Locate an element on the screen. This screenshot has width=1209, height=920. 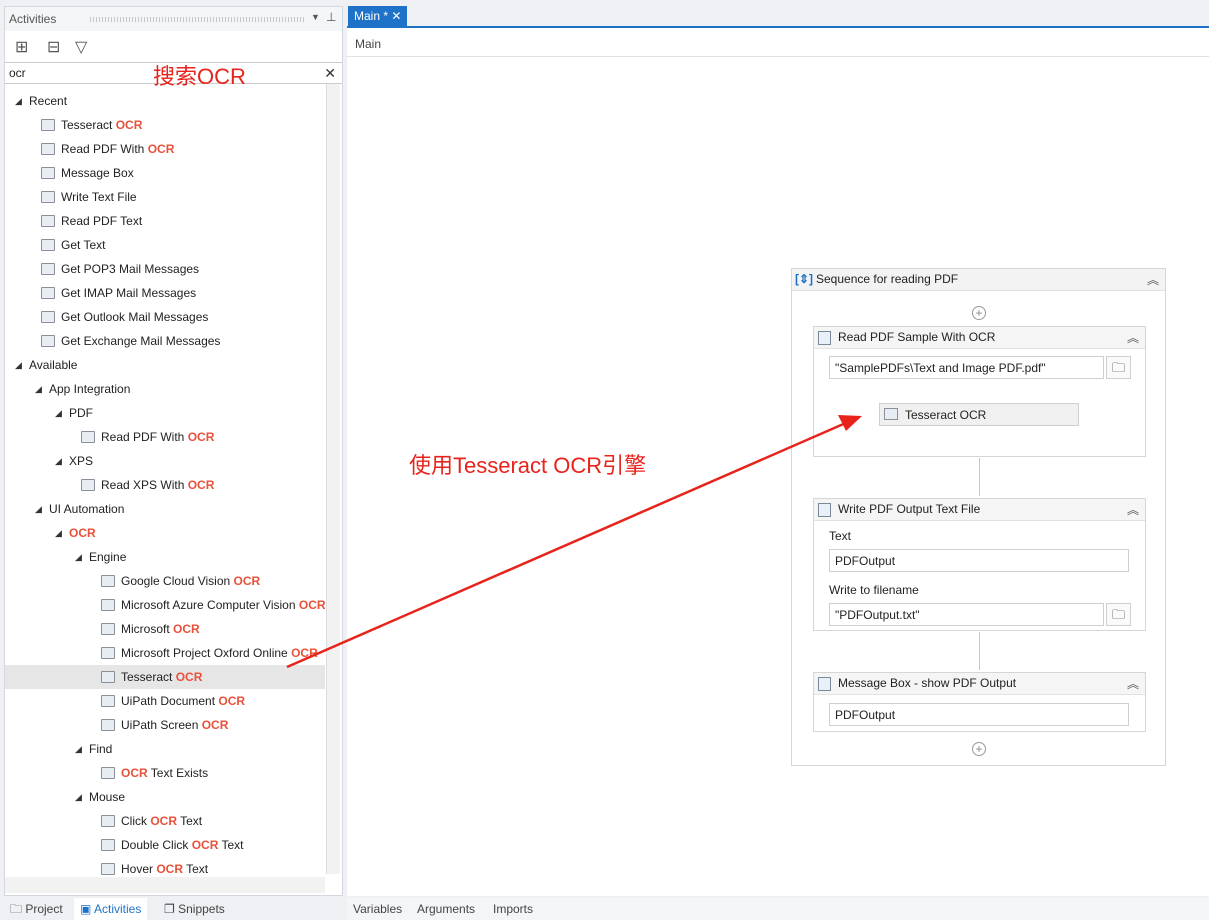
tab-variables: Variables is located at coordinates (377, 909).